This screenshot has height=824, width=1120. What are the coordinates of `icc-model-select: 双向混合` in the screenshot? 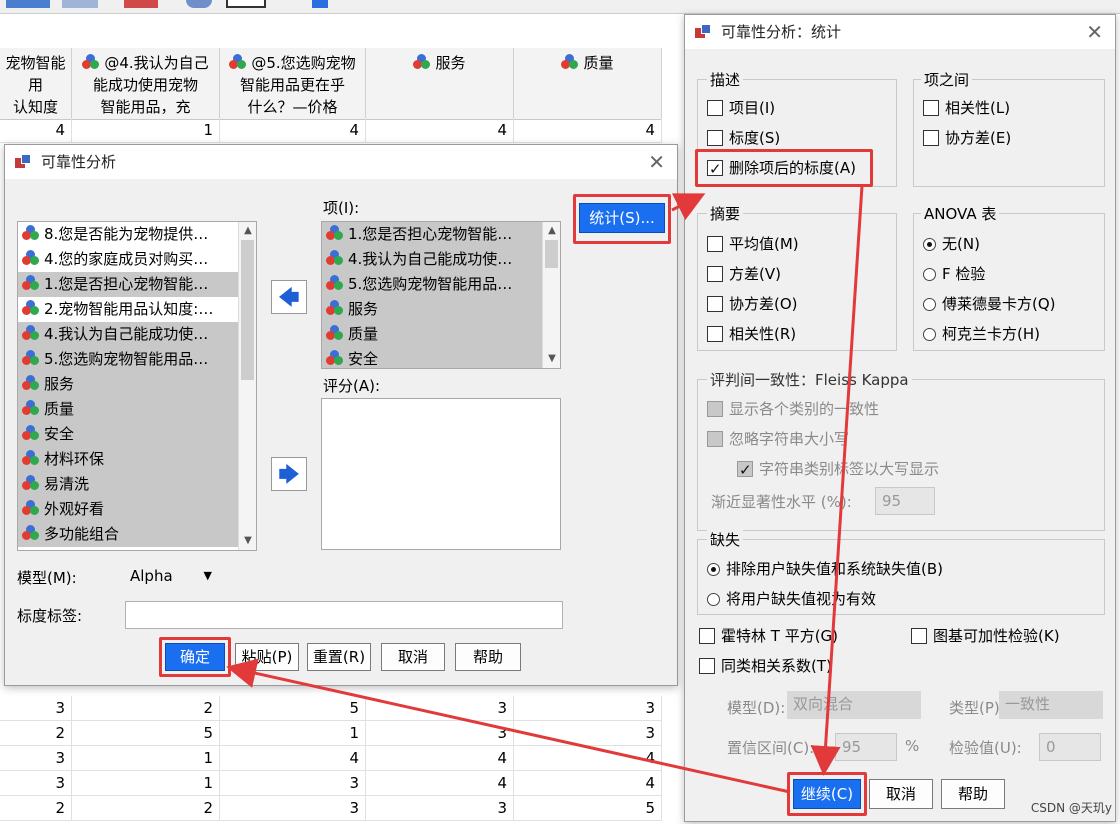 It's located at (854, 705).